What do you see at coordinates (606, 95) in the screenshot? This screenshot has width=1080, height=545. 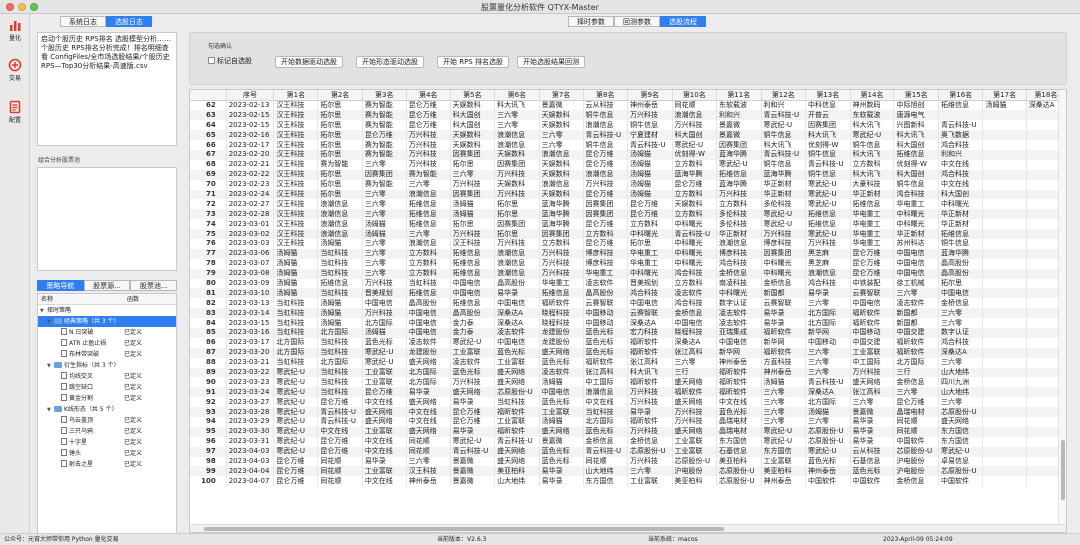 I see `column-header: 第8名` at bounding box center [606, 95].